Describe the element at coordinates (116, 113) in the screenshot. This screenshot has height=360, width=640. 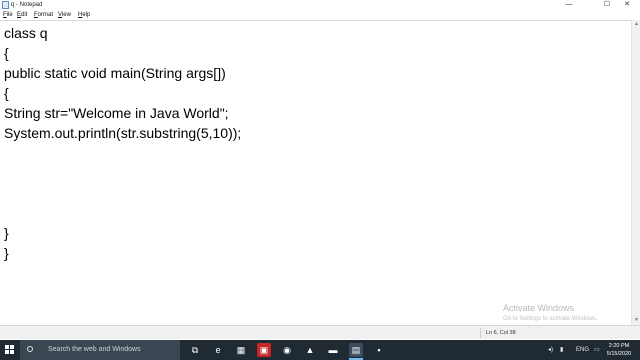
I see `code-line: String str="Welcome in Java World";` at that location.